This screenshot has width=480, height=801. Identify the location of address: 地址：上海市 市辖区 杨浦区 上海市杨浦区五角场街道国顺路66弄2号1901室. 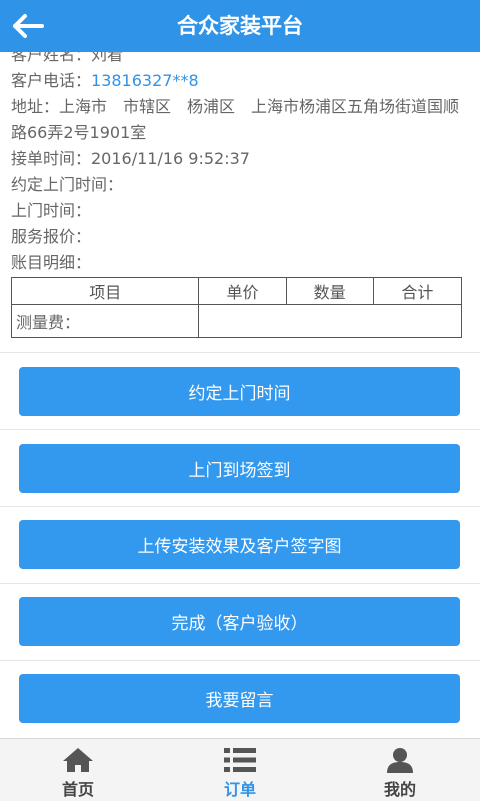
(235, 119).